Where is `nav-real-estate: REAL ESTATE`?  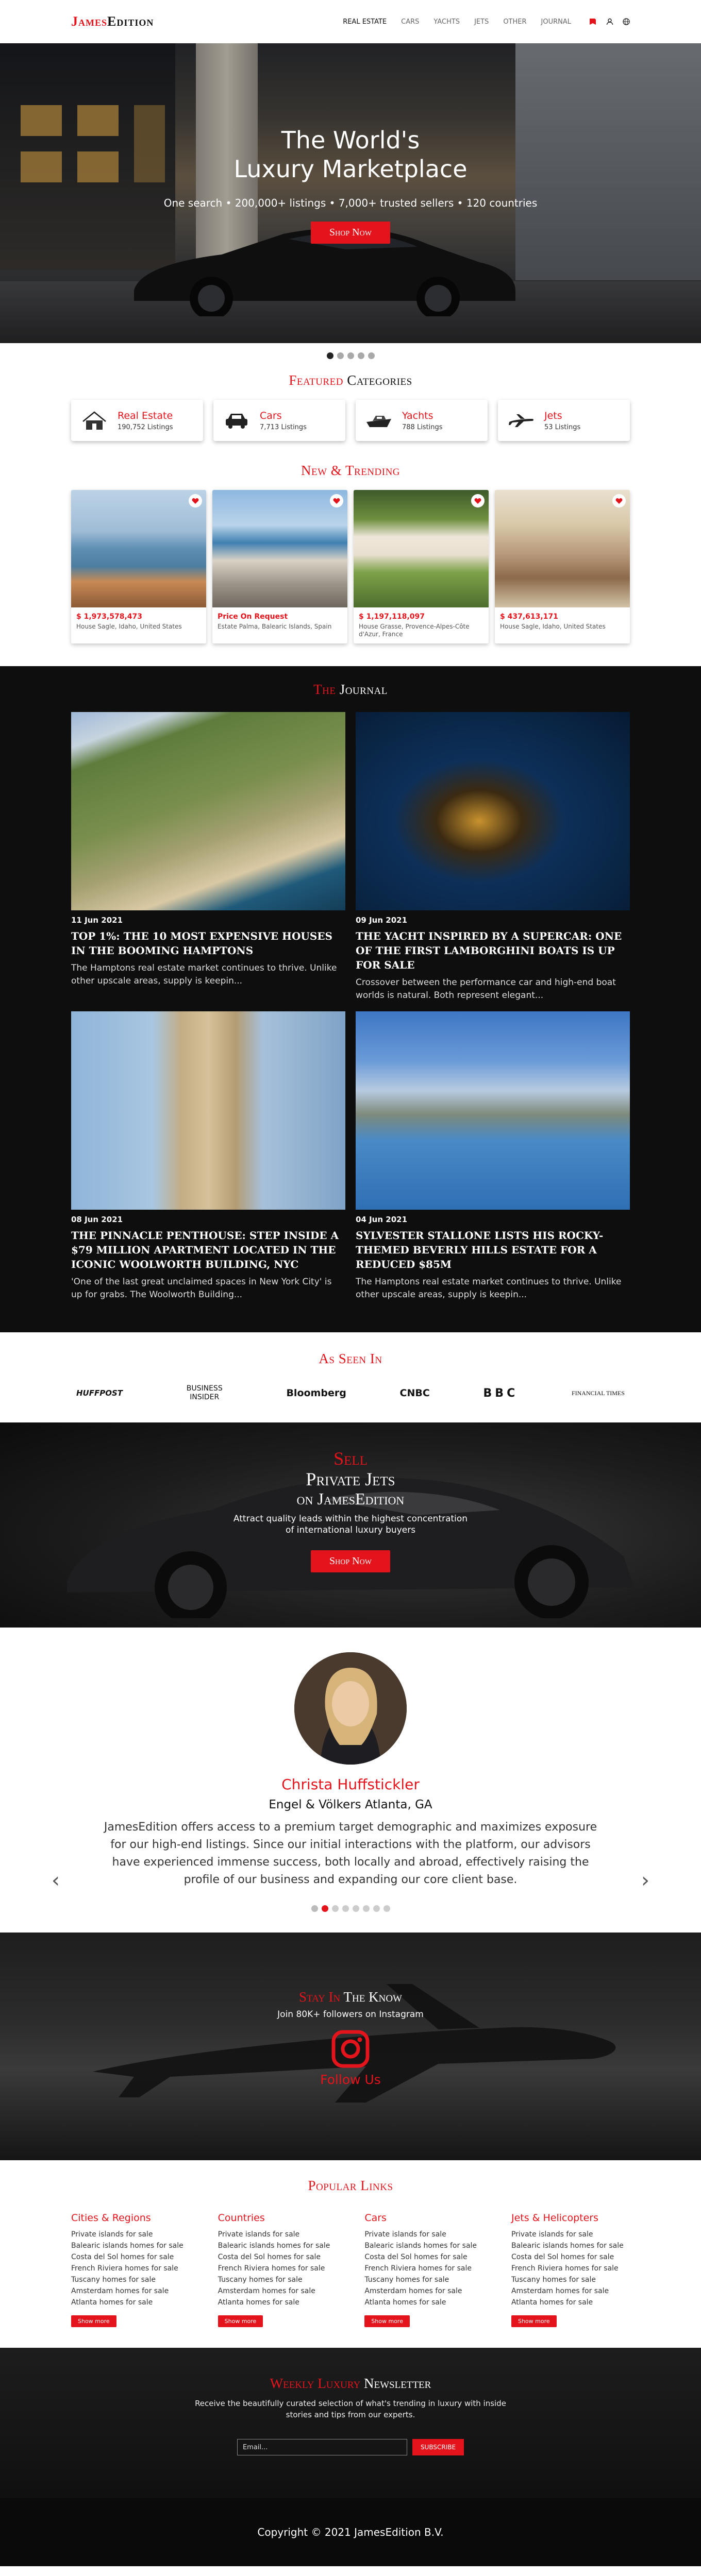
nav-real-estate: REAL ESTATE is located at coordinates (365, 22).